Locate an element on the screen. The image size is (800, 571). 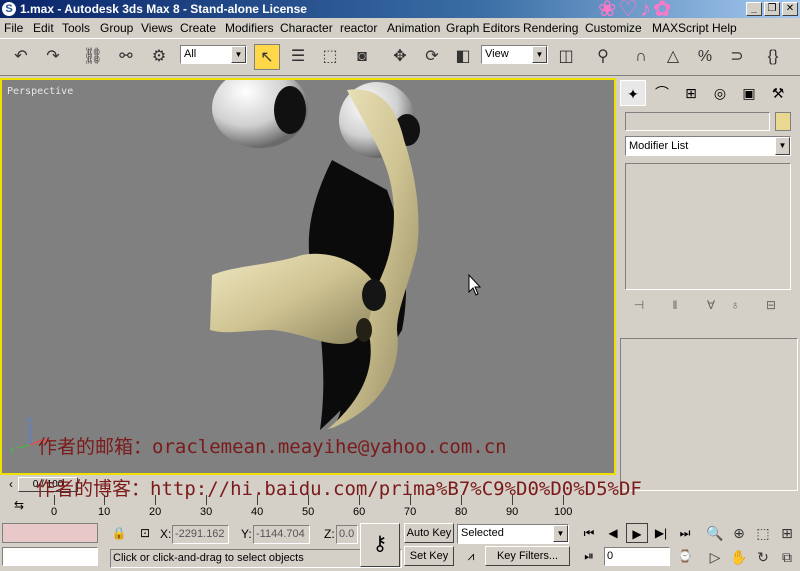
menu-tools: Tools is located at coordinates (76, 28).